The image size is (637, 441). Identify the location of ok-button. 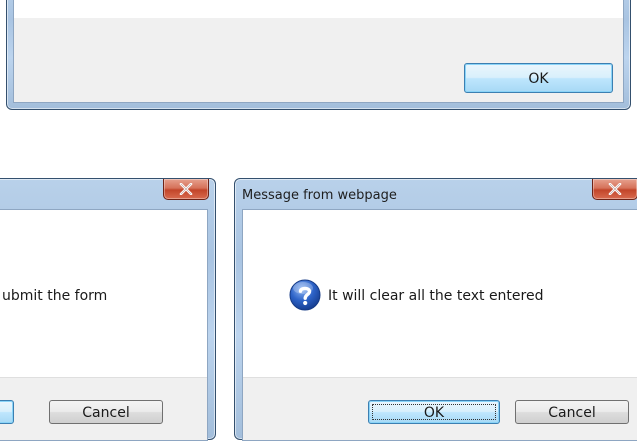
(7, 412).